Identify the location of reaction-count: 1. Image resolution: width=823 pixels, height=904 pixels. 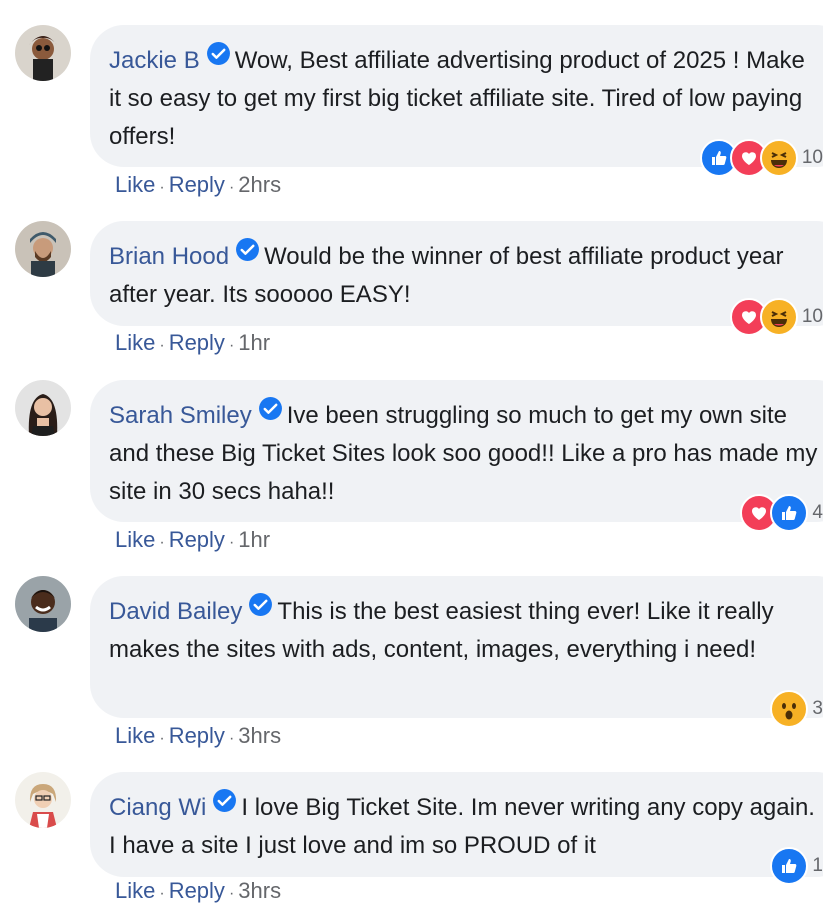
(817, 865).